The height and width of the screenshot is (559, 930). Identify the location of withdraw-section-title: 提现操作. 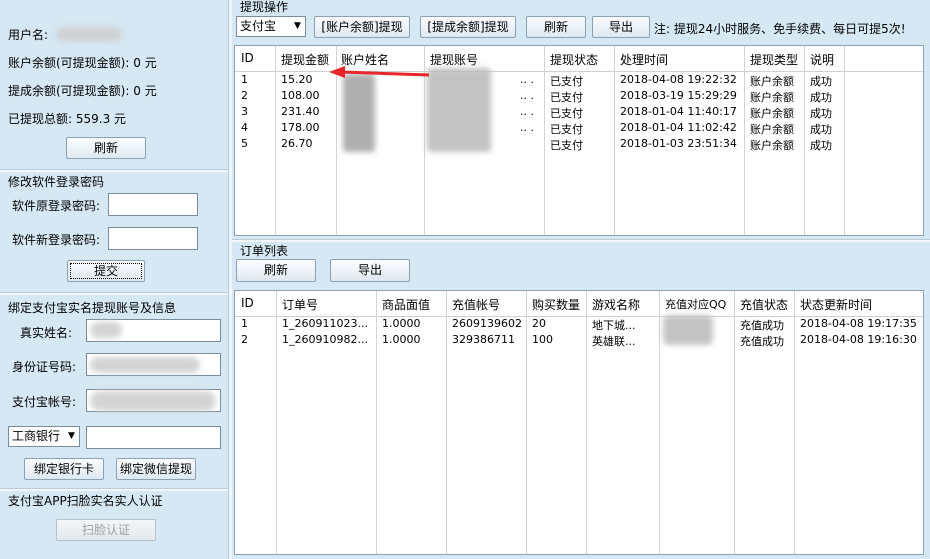
(264, 7).